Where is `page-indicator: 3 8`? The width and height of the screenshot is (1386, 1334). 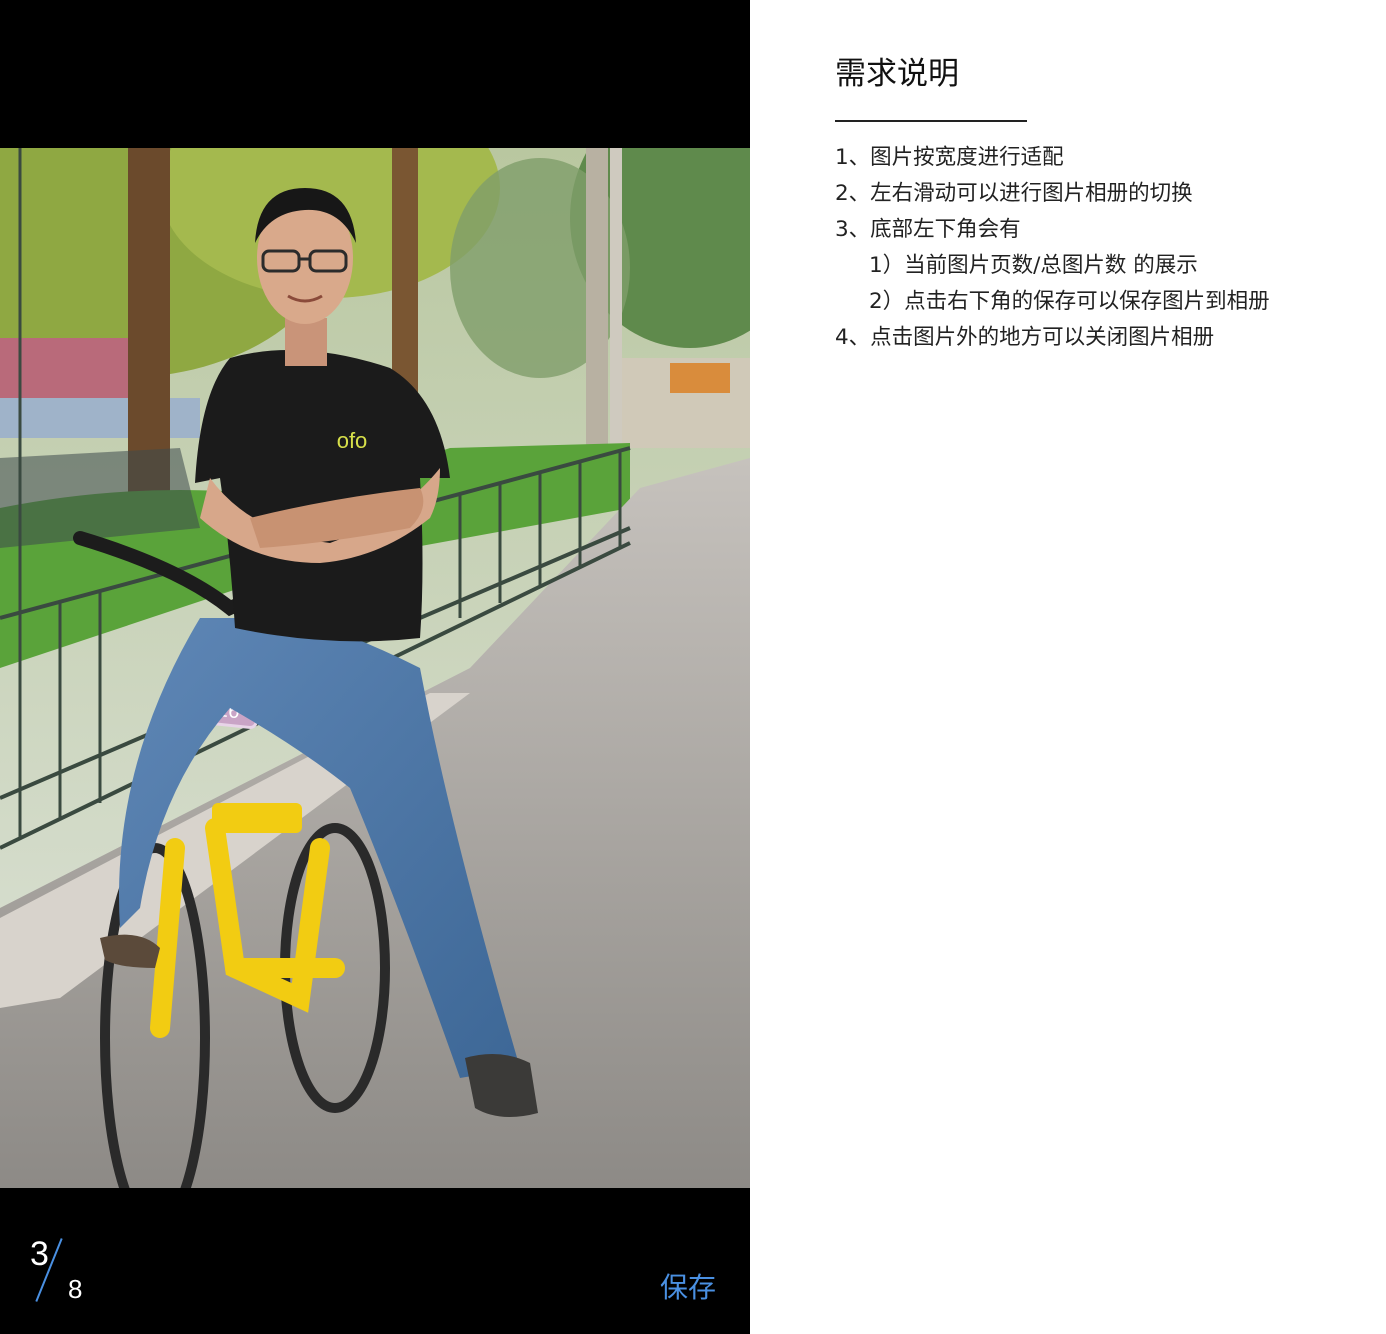
page-indicator: 3 8 is located at coordinates (68, 1269).